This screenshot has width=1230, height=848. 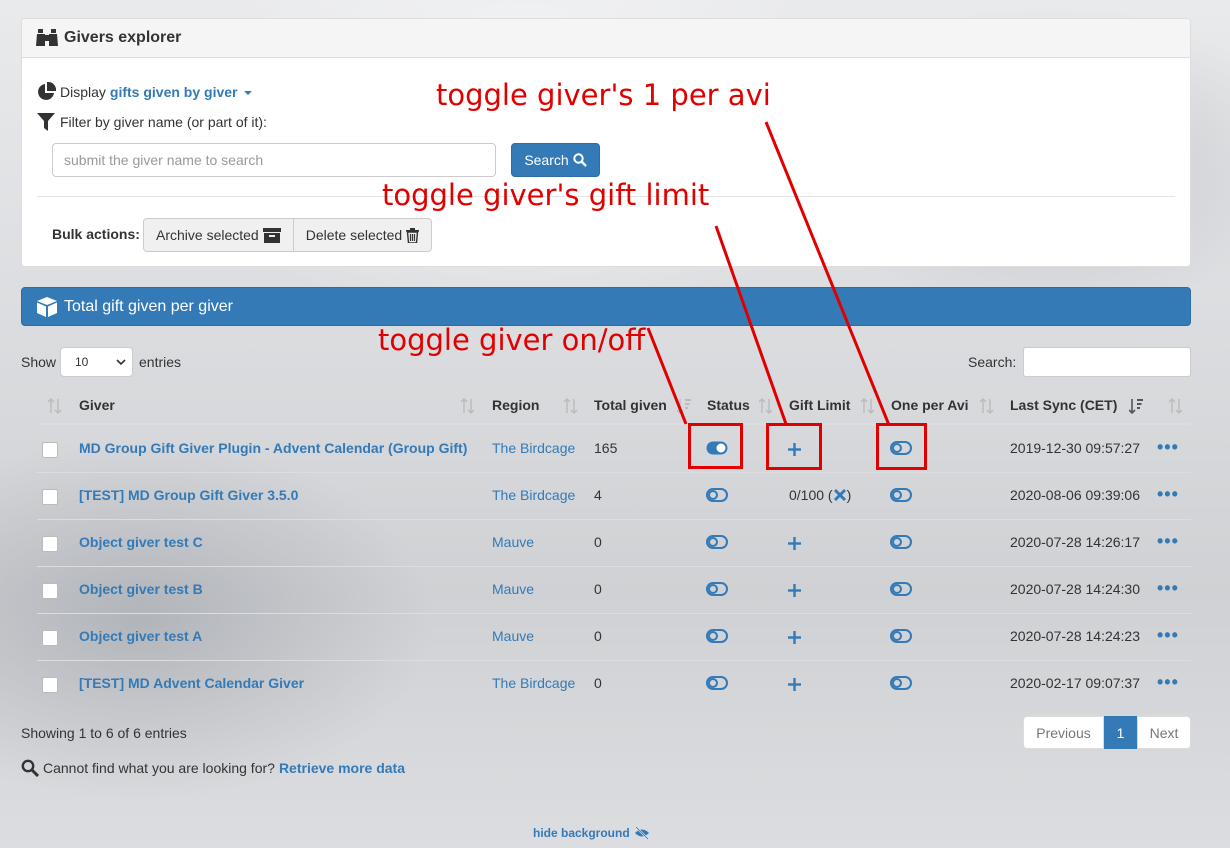 I want to click on annotation-one-per-avi: toggle giver's 1 per avi, so click(x=603, y=95).